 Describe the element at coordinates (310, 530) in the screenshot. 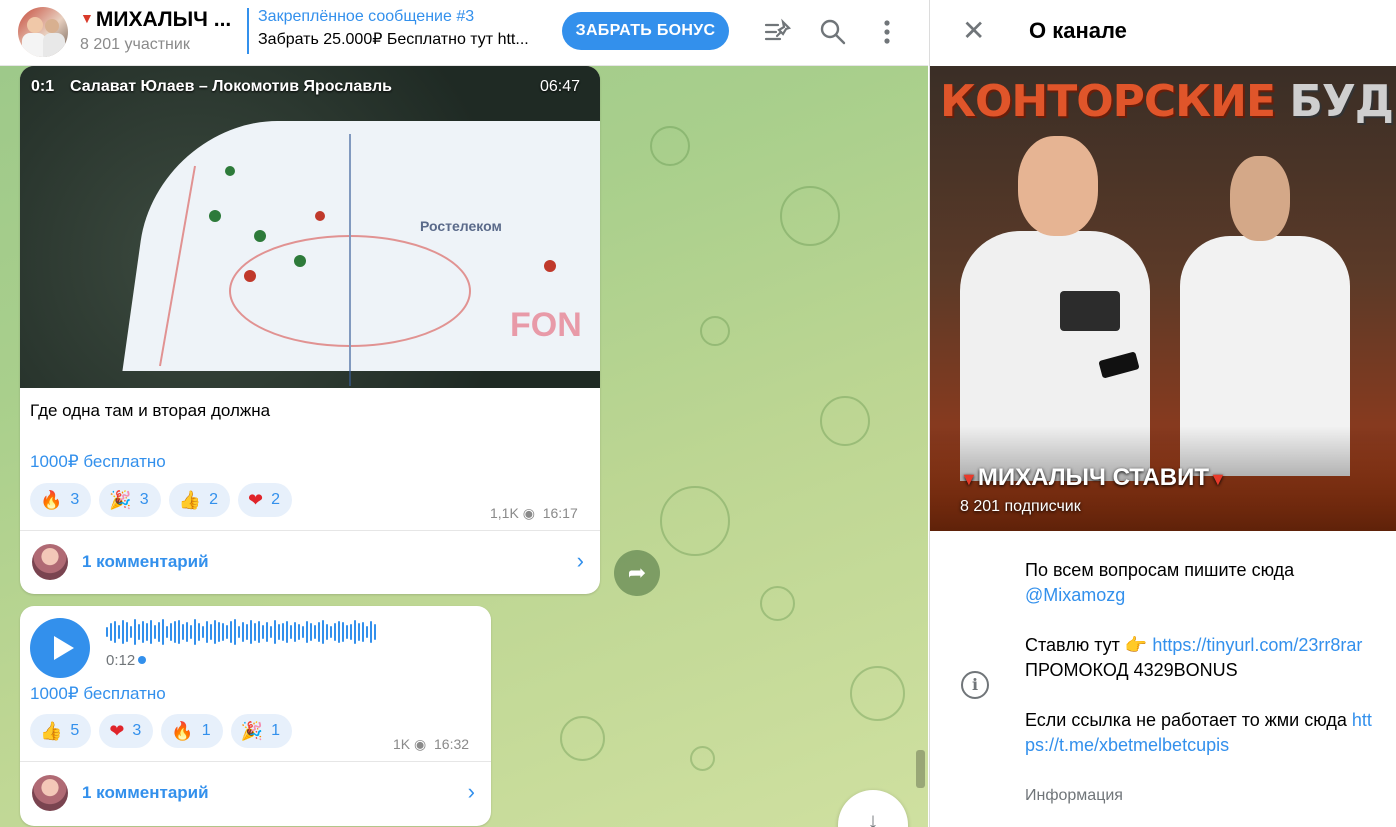

I see `divider` at that location.